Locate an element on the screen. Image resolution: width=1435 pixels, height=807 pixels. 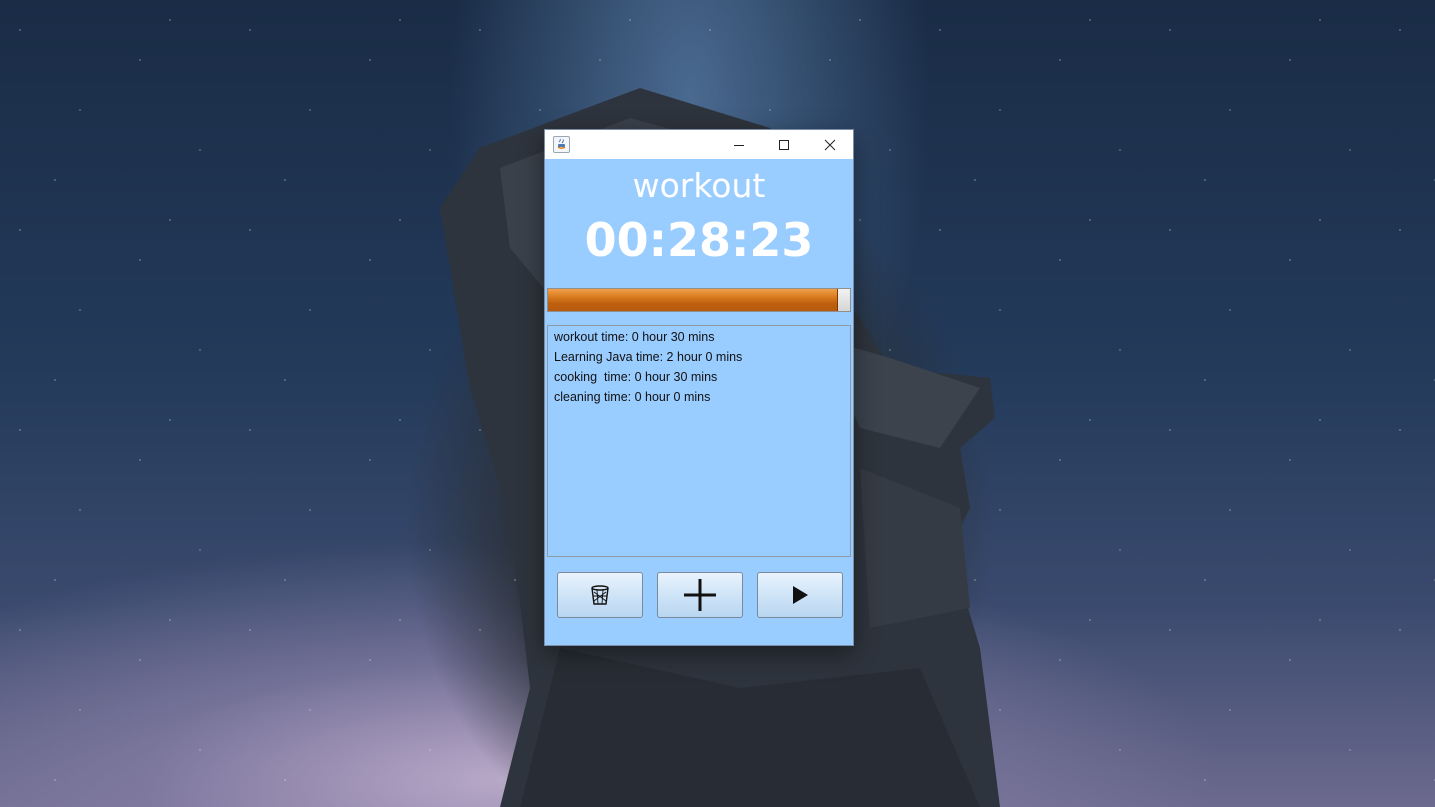
progress-fill is located at coordinates (693, 300).